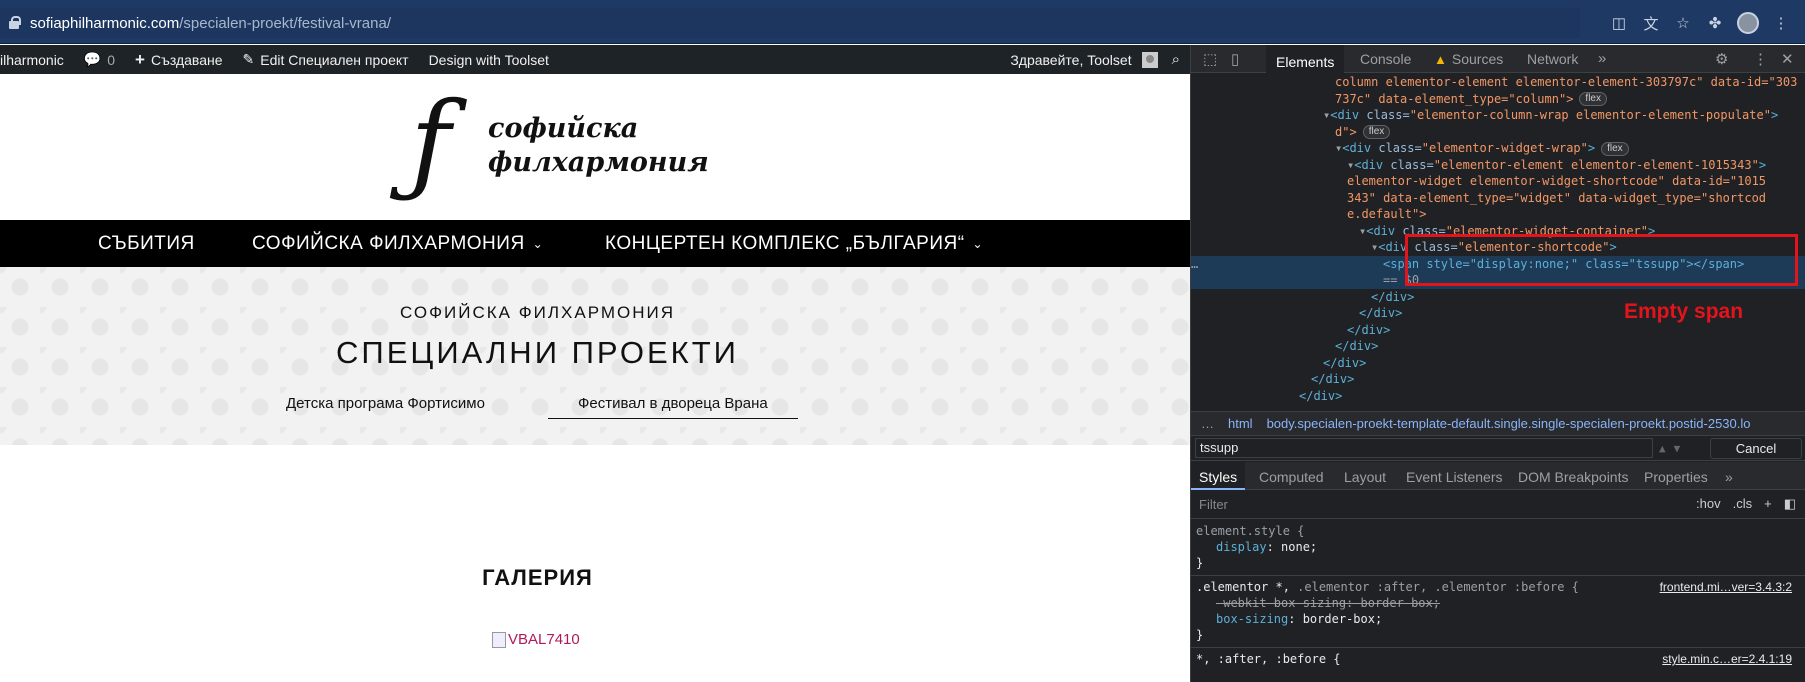  Describe the element at coordinates (1200, 563) in the screenshot. I see `rule-close: }` at that location.